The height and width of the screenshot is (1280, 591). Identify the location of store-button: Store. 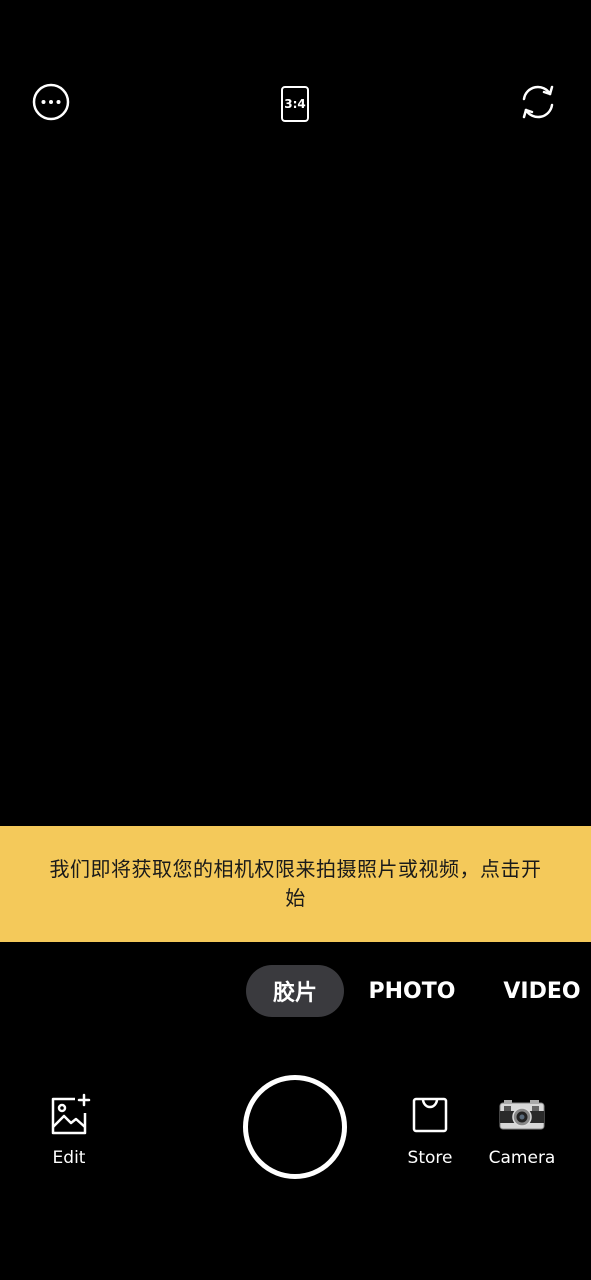
(430, 1130).